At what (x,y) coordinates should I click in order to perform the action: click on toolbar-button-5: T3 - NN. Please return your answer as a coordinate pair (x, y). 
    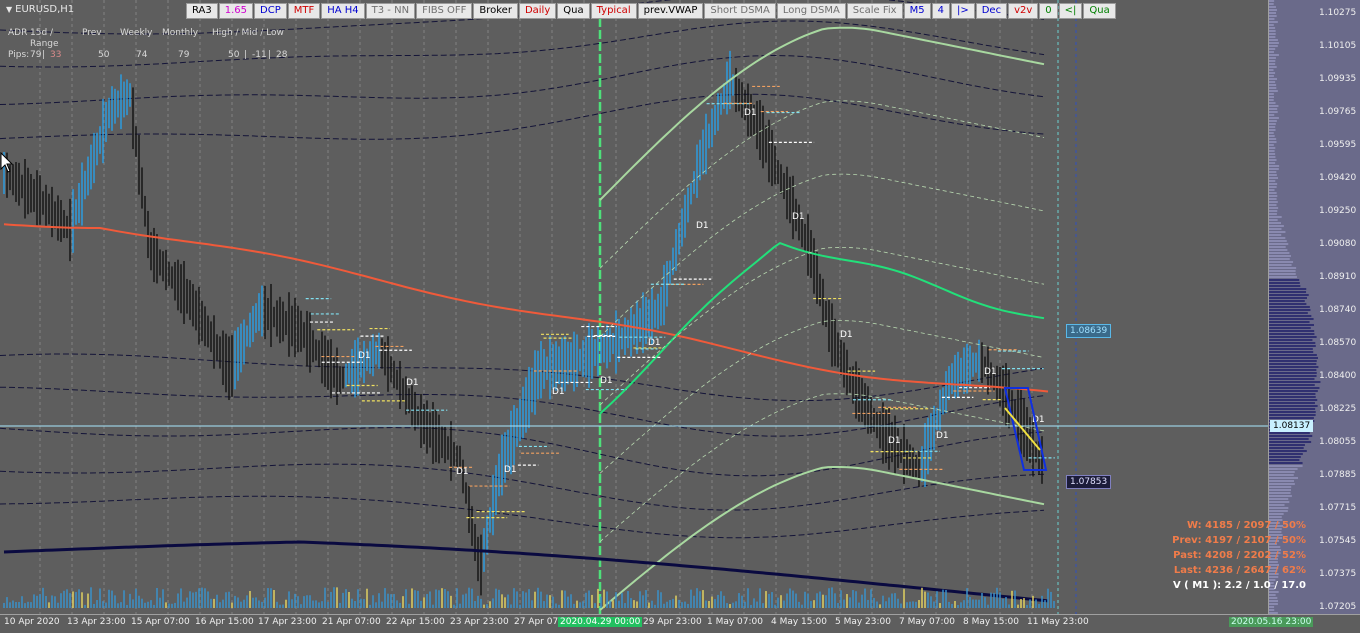
    Looking at the image, I should click on (390, 11).